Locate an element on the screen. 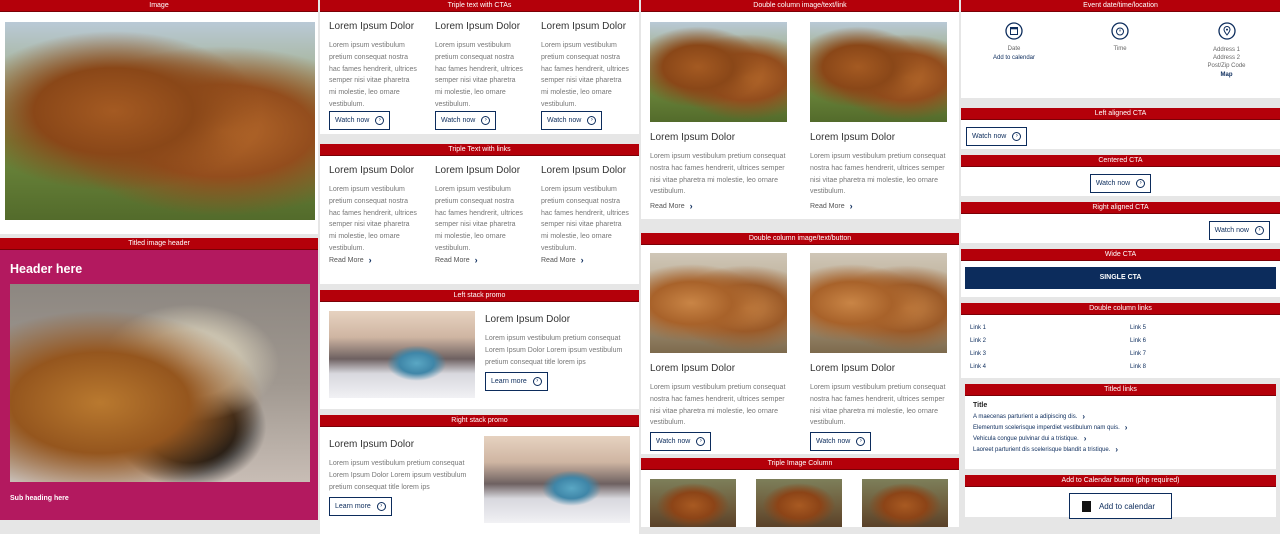 The width and height of the screenshot is (1280, 534). link-item: Link 5 is located at coordinates (1200, 331).